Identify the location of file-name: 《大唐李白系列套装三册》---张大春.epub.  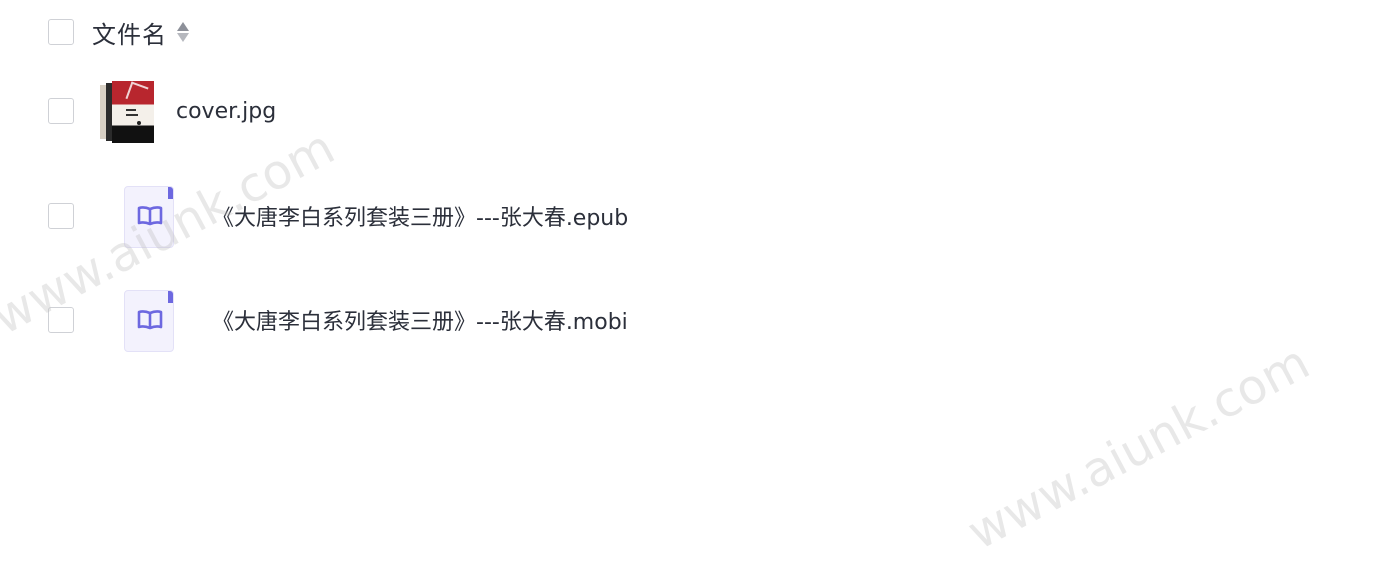
(420, 216).